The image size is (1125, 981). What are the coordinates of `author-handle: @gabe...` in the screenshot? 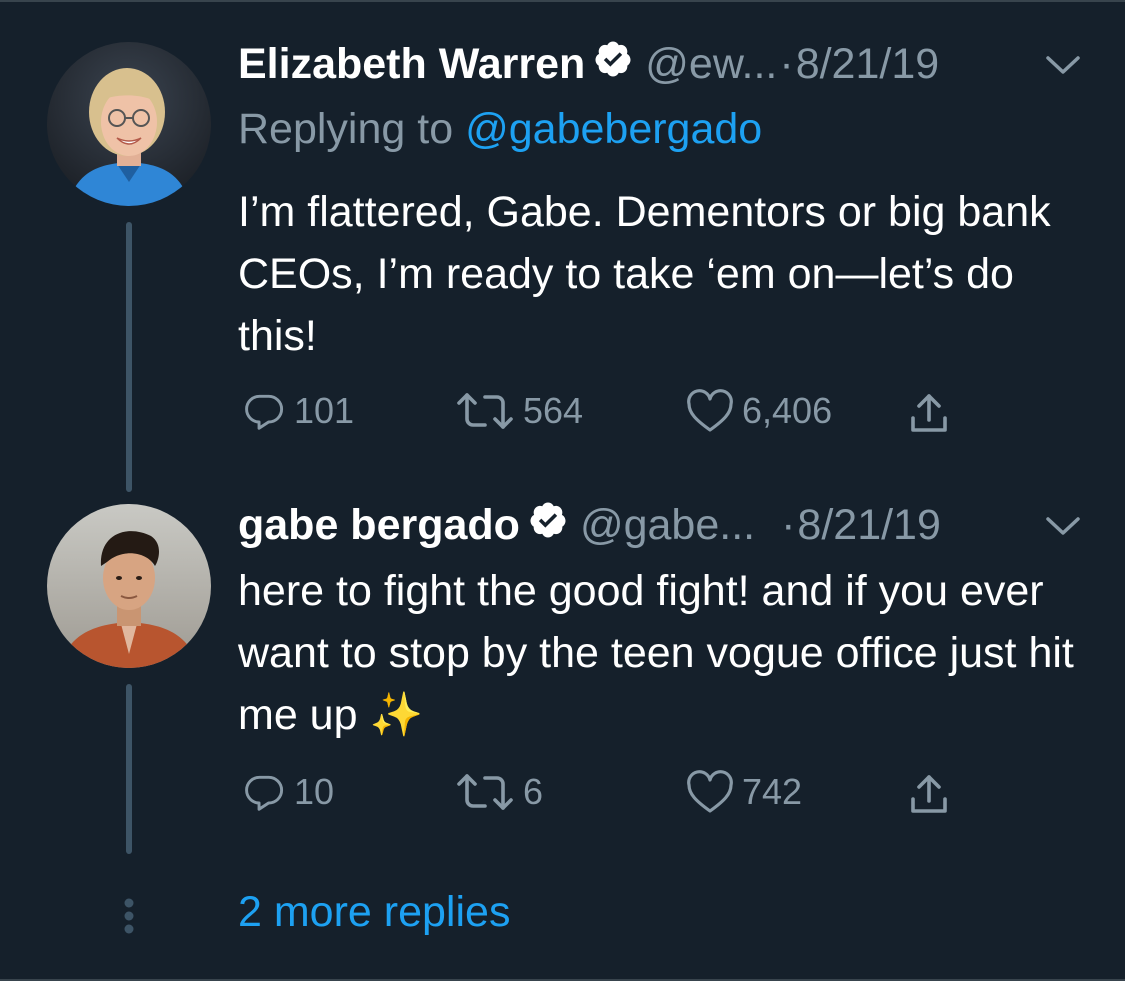 It's located at (667, 525).